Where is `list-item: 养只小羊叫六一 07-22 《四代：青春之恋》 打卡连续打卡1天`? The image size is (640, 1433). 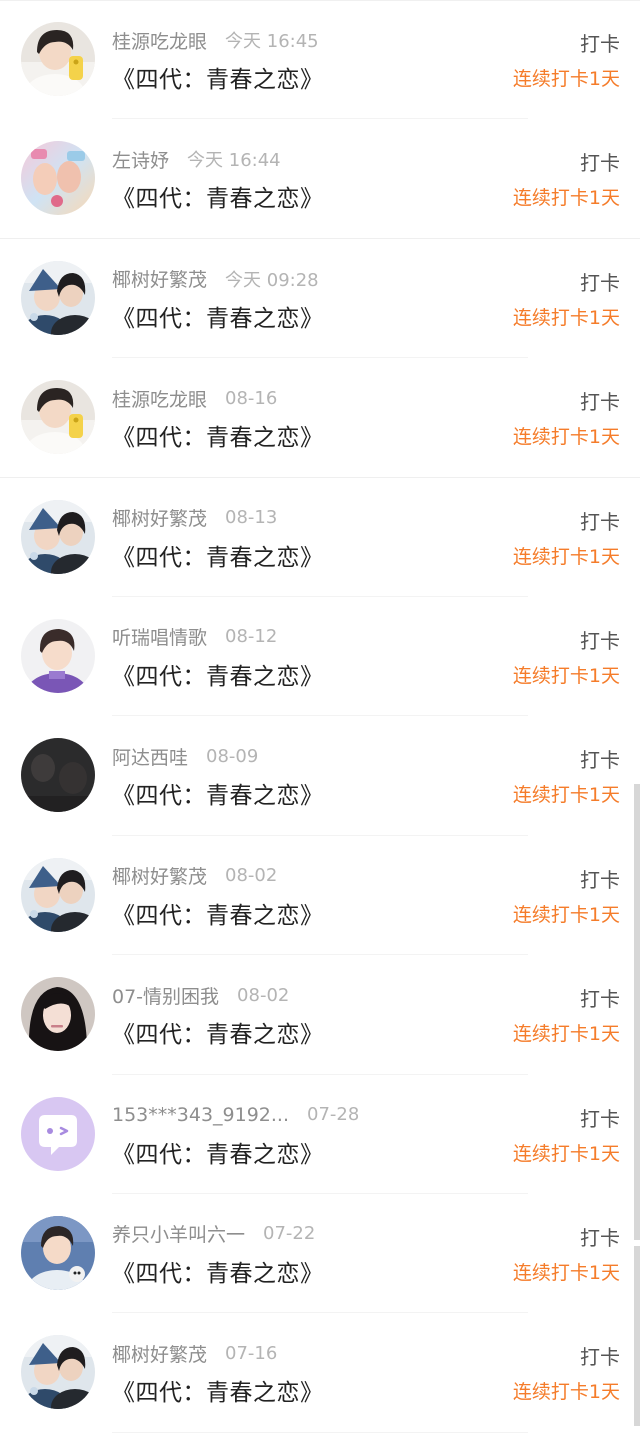 list-item: 养只小羊叫六一 07-22 《四代：青春之恋》 打卡连续打卡1天 is located at coordinates (320, 1254).